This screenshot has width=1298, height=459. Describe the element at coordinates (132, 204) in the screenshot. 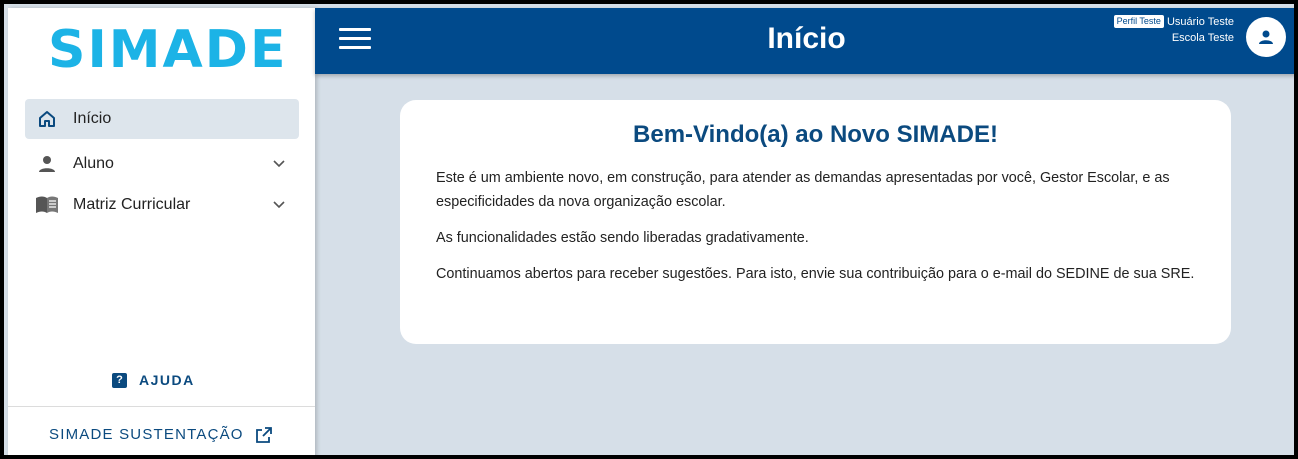

I see `sidebar-item-label: Matriz Curricular` at that location.